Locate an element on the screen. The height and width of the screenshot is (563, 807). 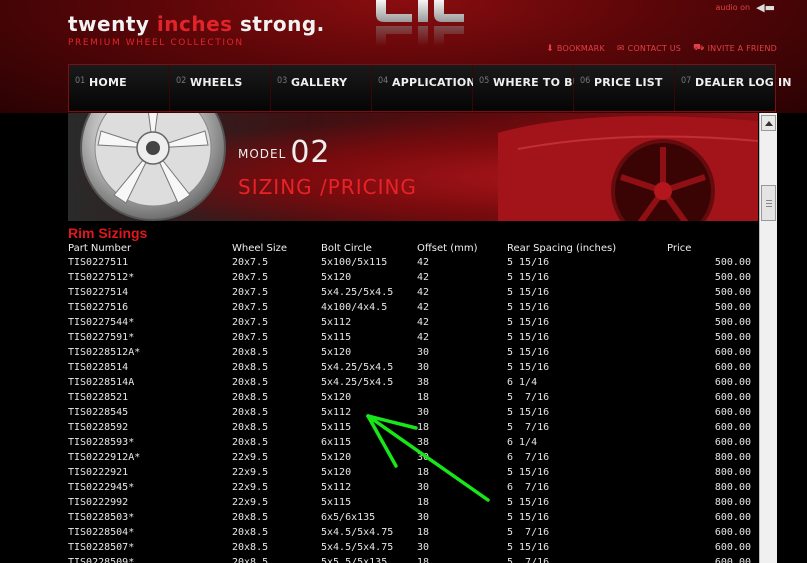
table-row: TIS0227512* 20x7.5 5x120 42 5 15/16 500.00 is located at coordinates (410, 277).